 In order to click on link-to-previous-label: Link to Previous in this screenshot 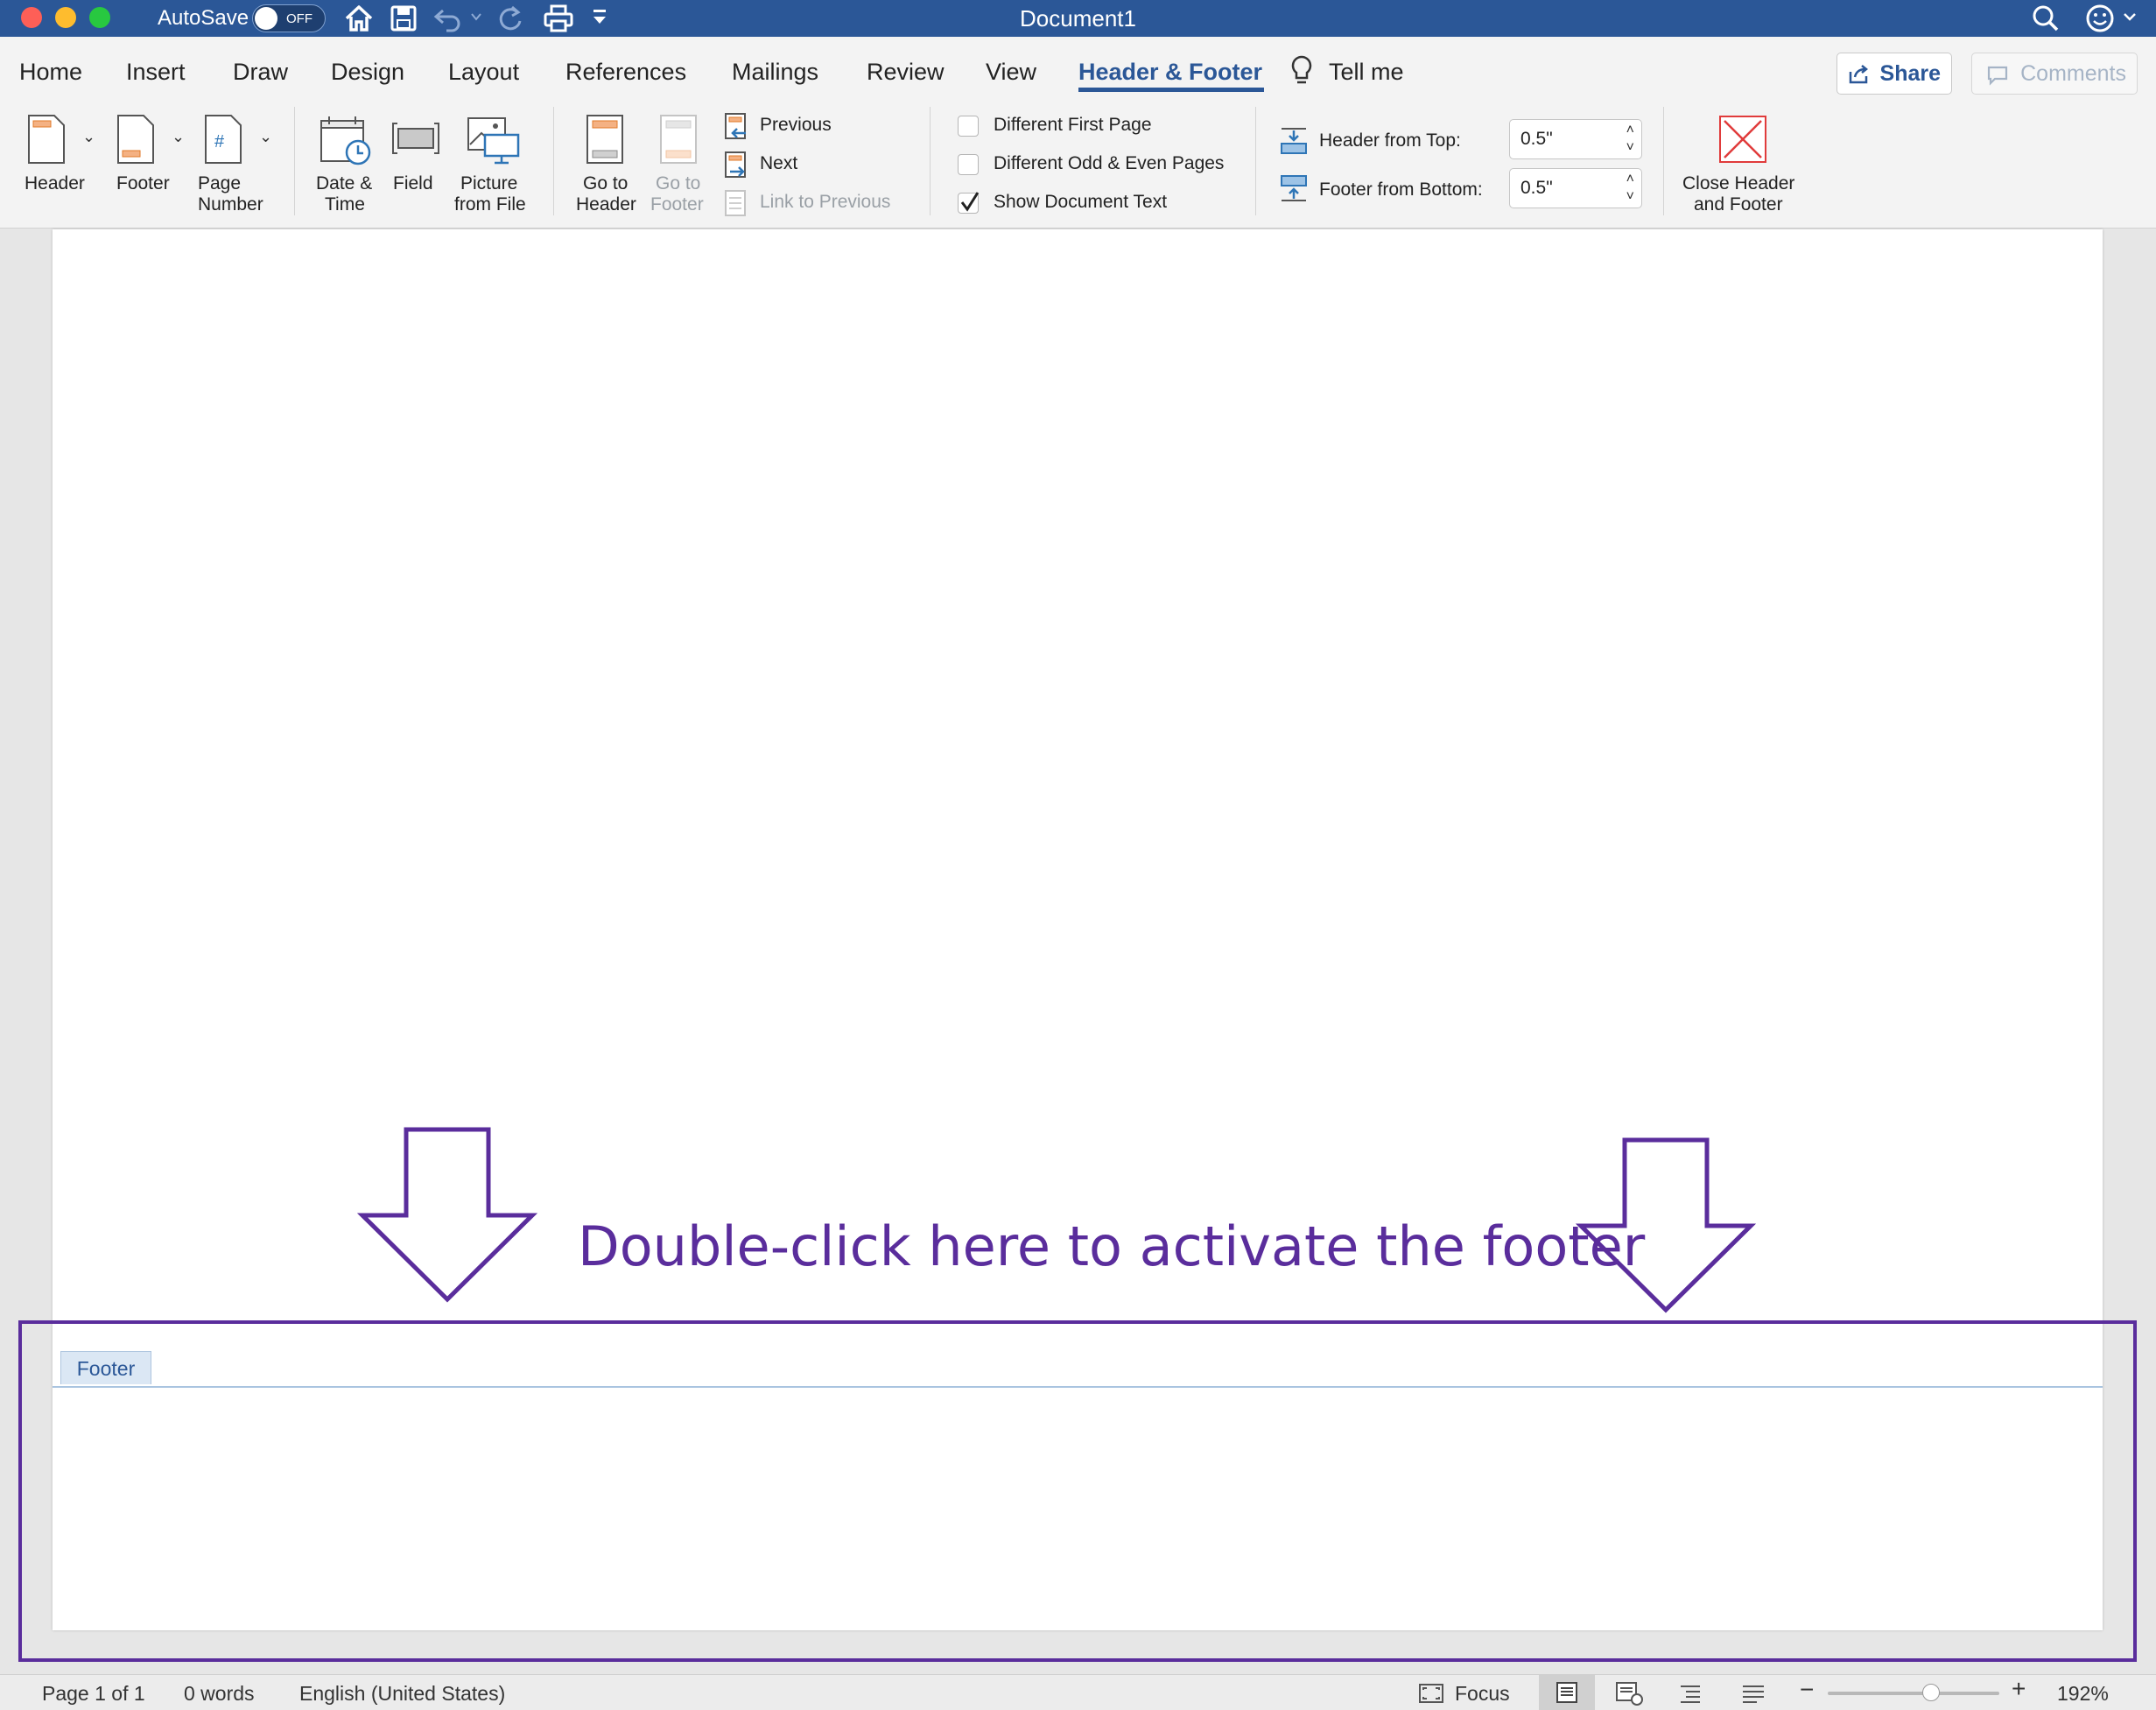, I will do `click(825, 202)`.